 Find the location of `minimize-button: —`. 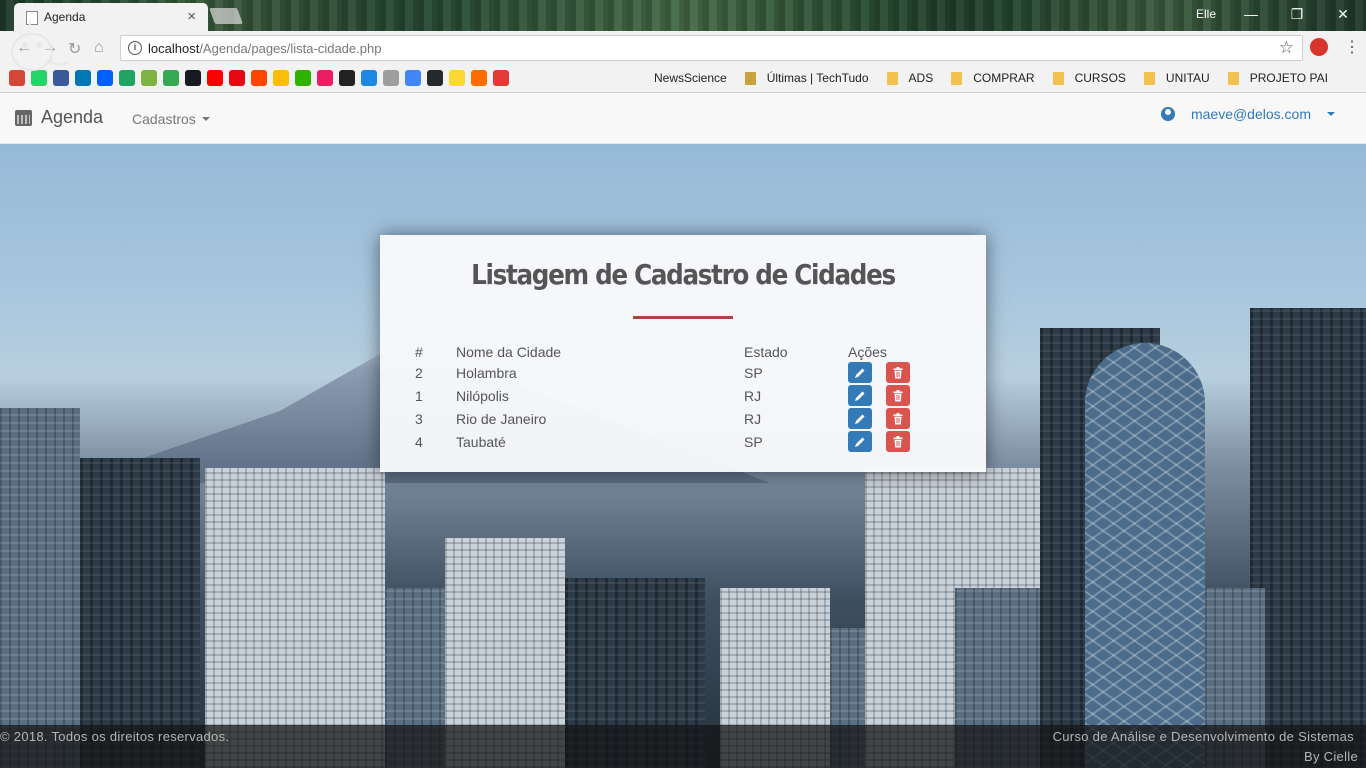

minimize-button: — is located at coordinates (1251, 14).